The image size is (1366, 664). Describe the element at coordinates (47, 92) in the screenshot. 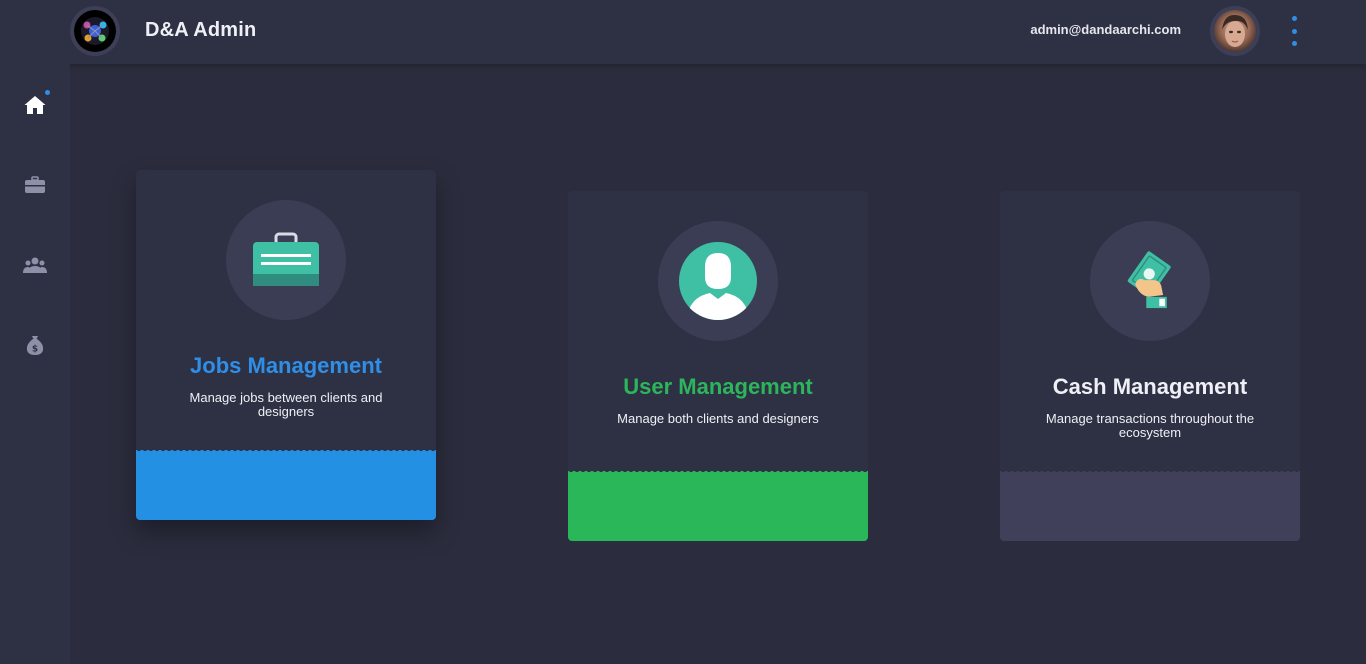

I see `active-indicator` at that location.